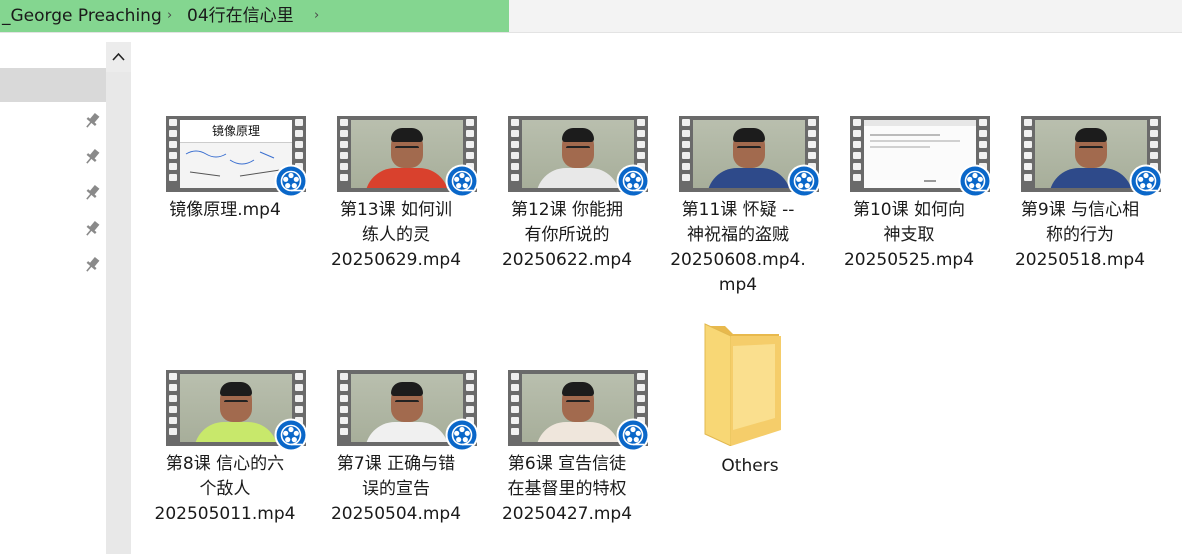 The height and width of the screenshot is (554, 1182). I want to click on folder-icon, so click(742, 384).